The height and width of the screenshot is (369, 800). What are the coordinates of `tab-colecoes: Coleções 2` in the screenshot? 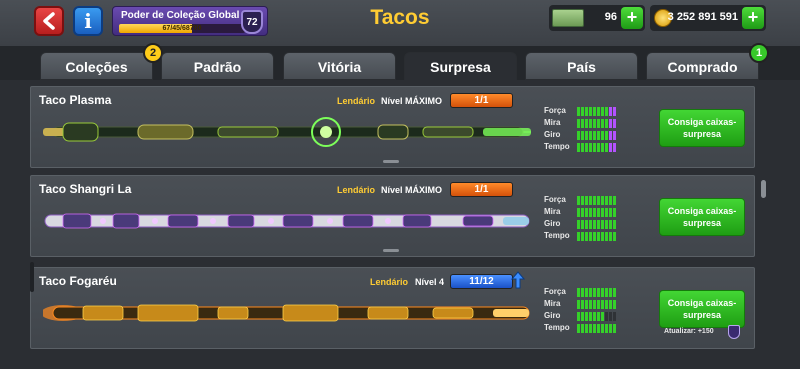 It's located at (101, 61).